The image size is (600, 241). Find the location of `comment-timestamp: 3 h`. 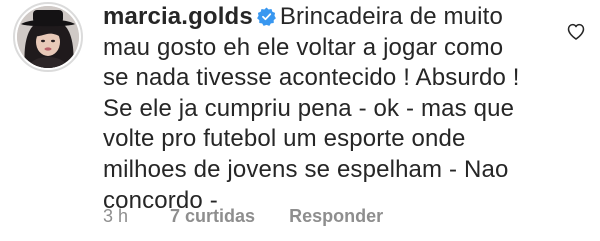

comment-timestamp: 3 h is located at coordinates (116, 215).